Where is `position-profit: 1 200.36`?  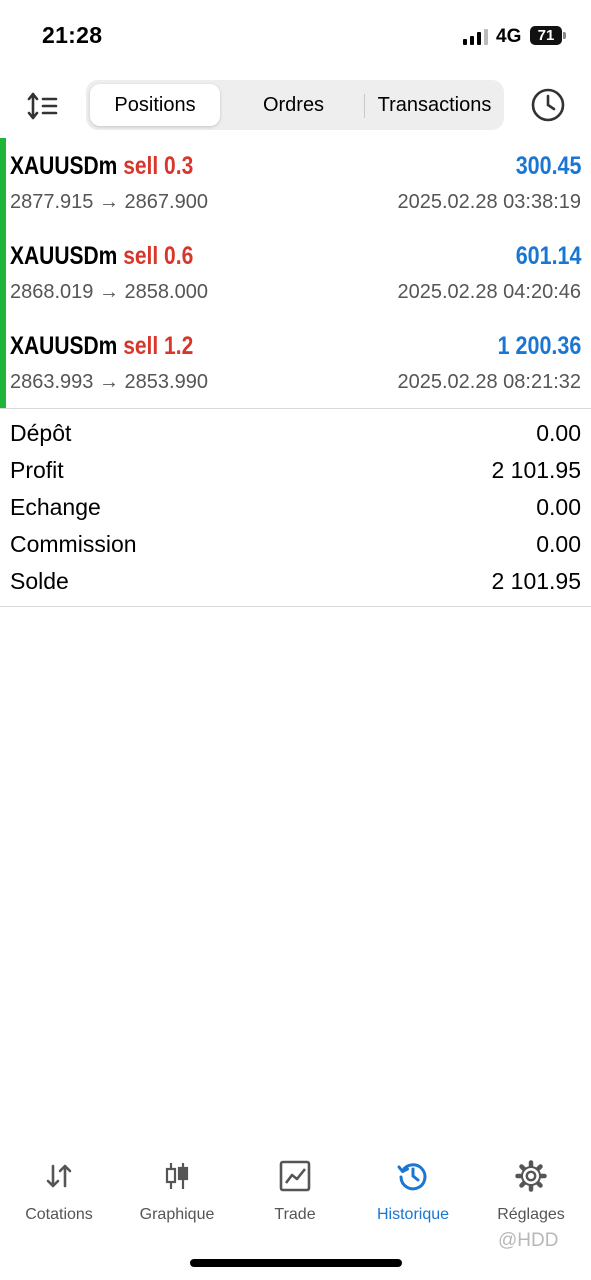 position-profit: 1 200.36 is located at coordinates (539, 346).